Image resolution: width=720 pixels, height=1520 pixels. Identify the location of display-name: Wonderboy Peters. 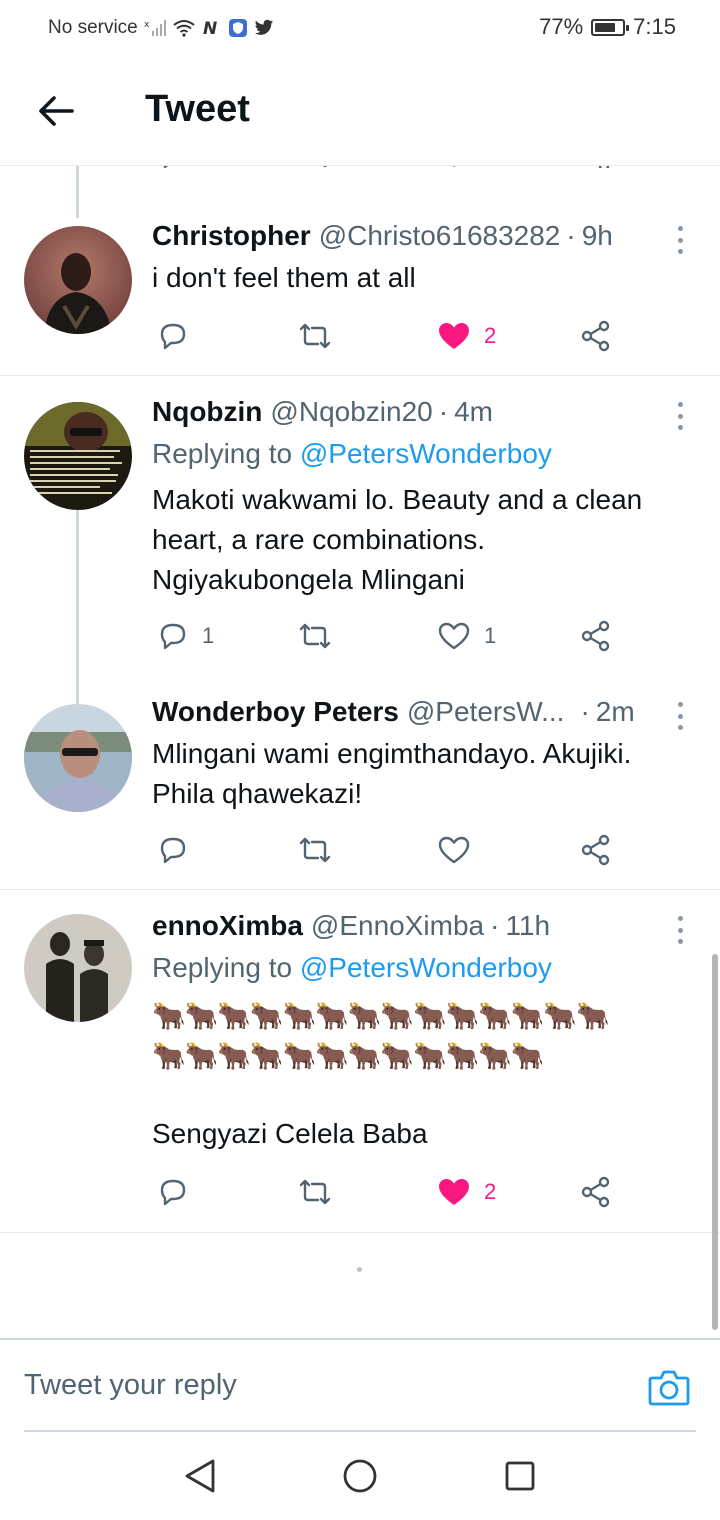
(275, 712).